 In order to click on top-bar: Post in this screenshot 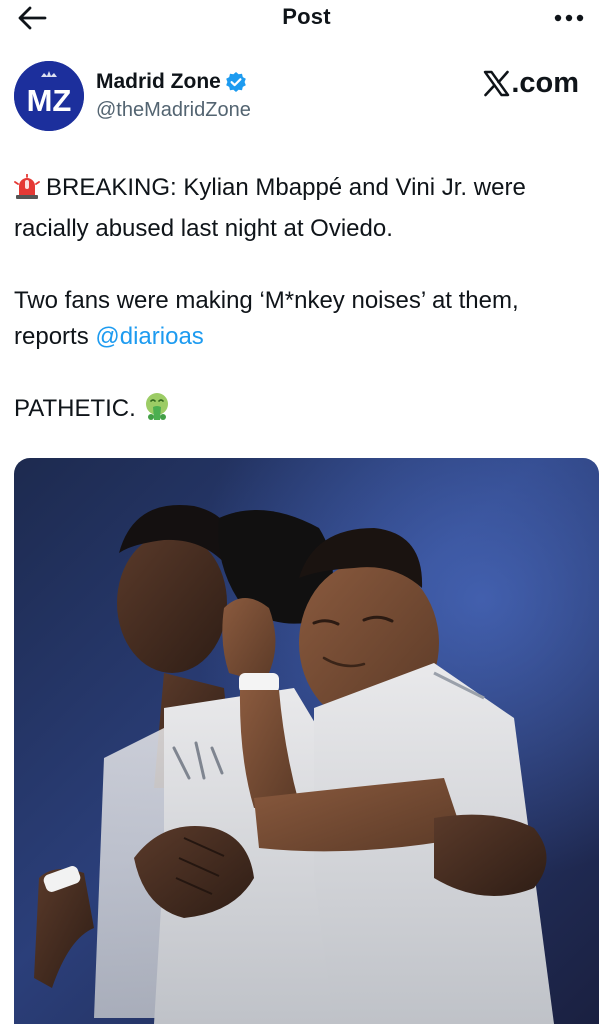, I will do `click(306, 18)`.